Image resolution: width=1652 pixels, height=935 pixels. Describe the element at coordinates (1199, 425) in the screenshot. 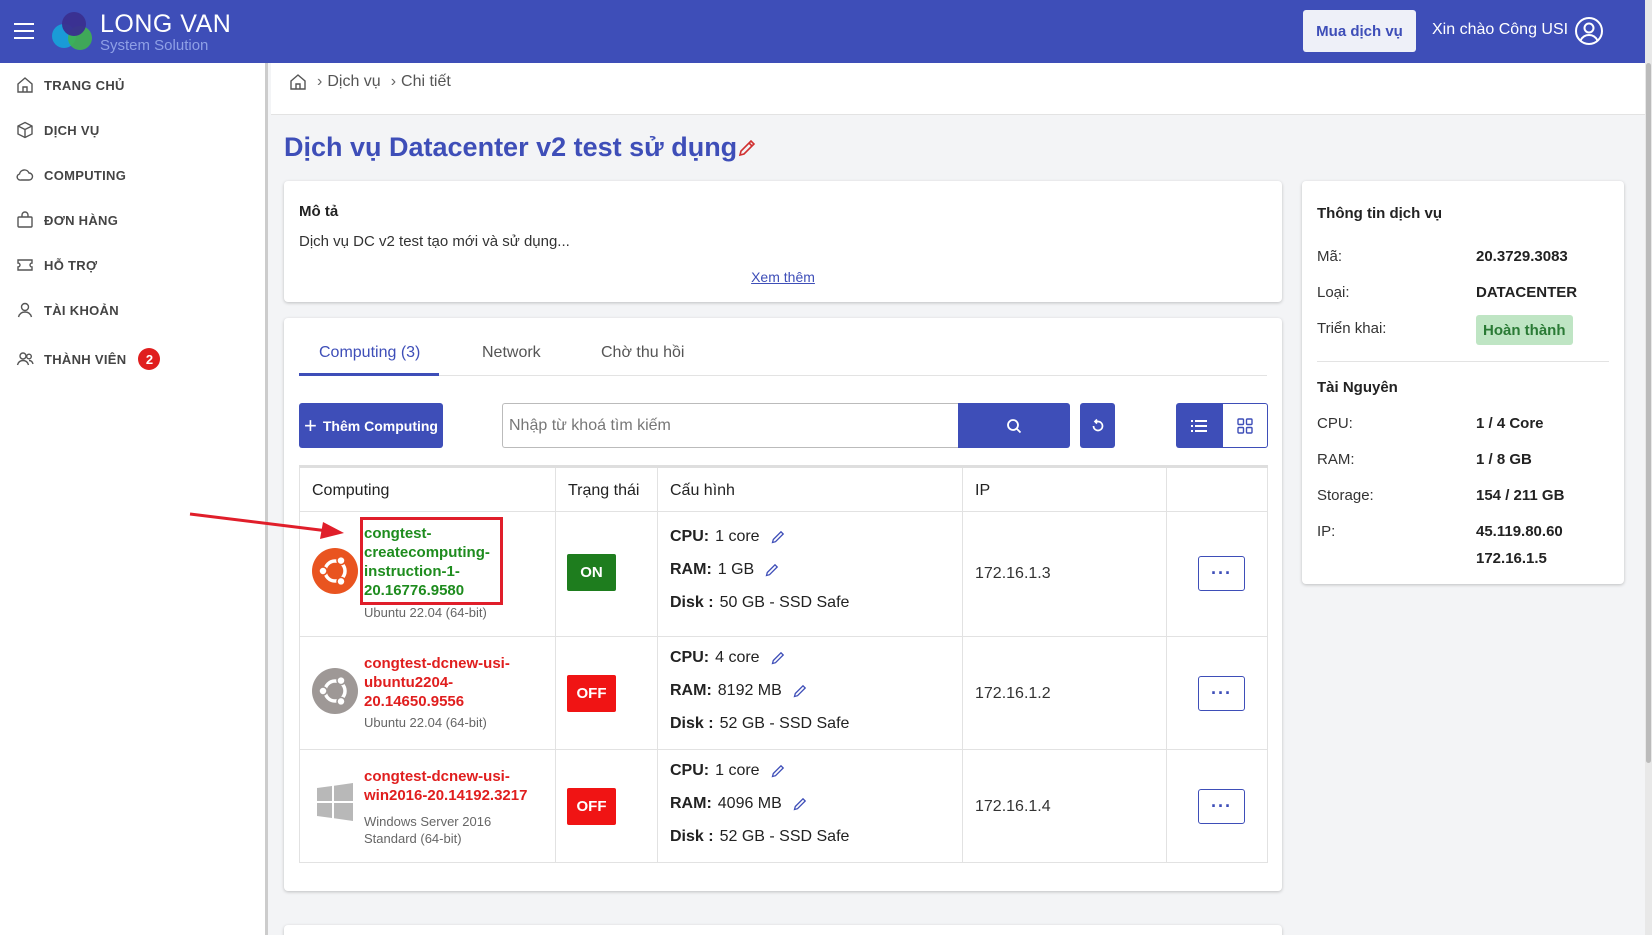

I see `list-view-button` at that location.